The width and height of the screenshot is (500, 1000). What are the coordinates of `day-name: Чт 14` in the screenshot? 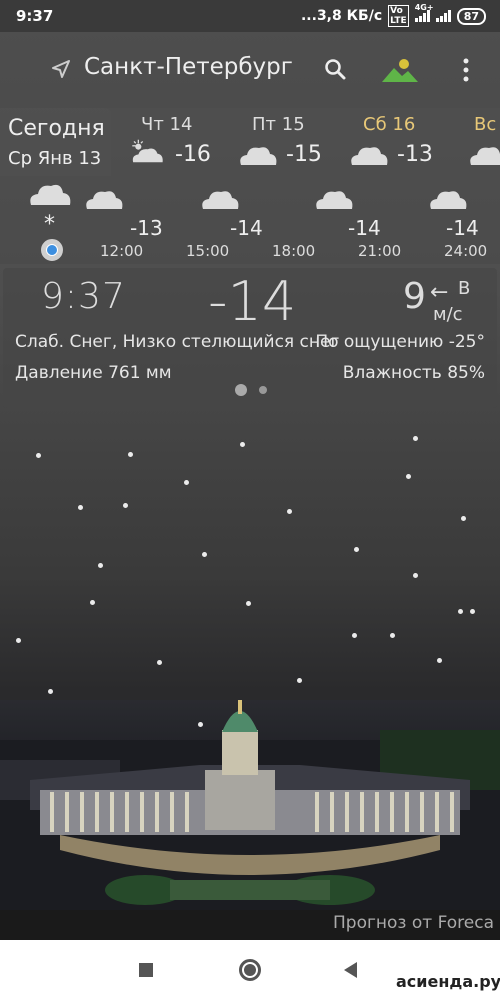 It's located at (167, 124).